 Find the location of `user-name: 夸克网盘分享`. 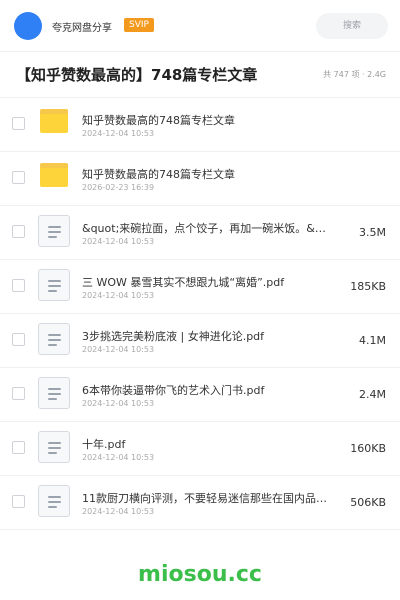

user-name: 夸克网盘分享 is located at coordinates (82, 28).